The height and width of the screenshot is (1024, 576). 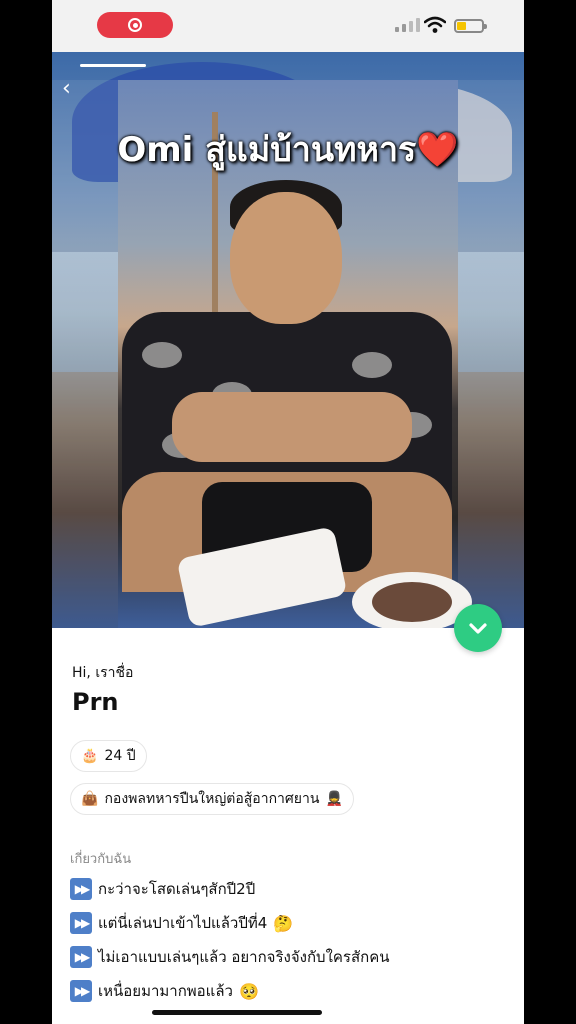 What do you see at coordinates (292, 427) in the screenshot?
I see `person-arms` at bounding box center [292, 427].